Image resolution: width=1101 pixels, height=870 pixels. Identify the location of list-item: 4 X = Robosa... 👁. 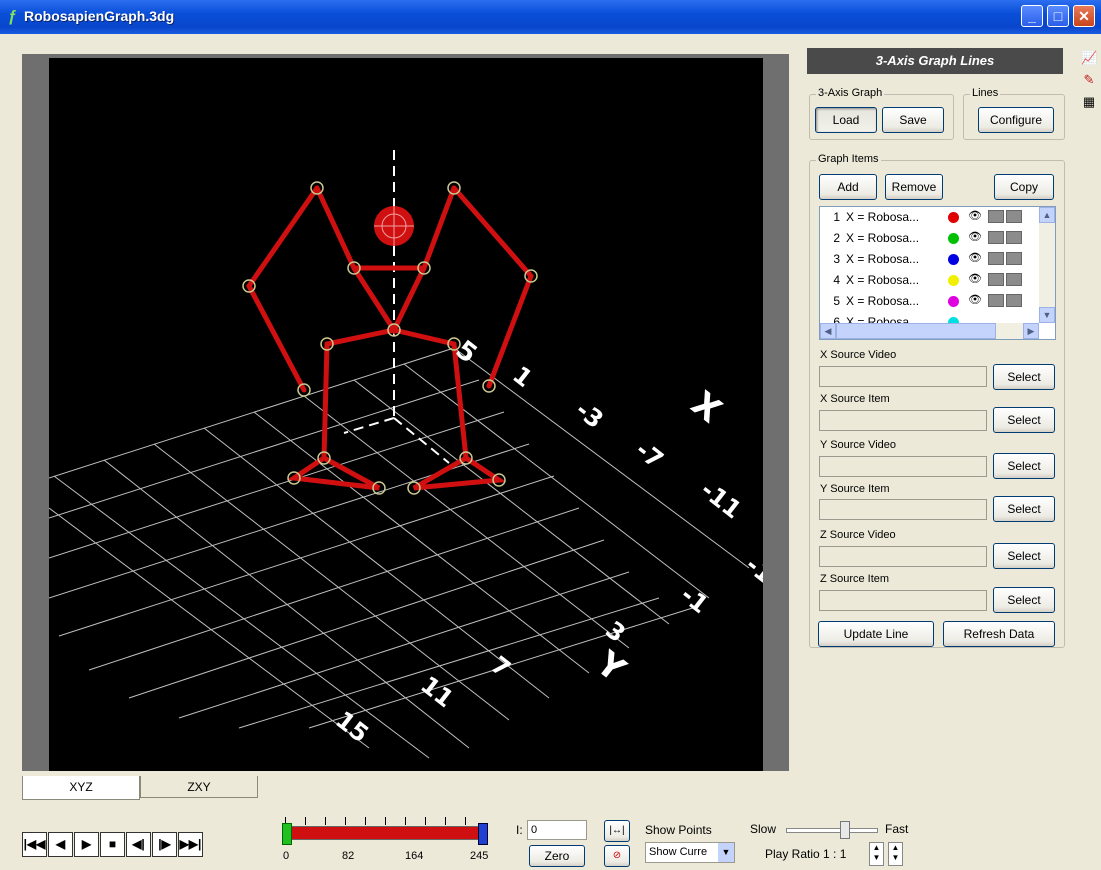
(929, 280).